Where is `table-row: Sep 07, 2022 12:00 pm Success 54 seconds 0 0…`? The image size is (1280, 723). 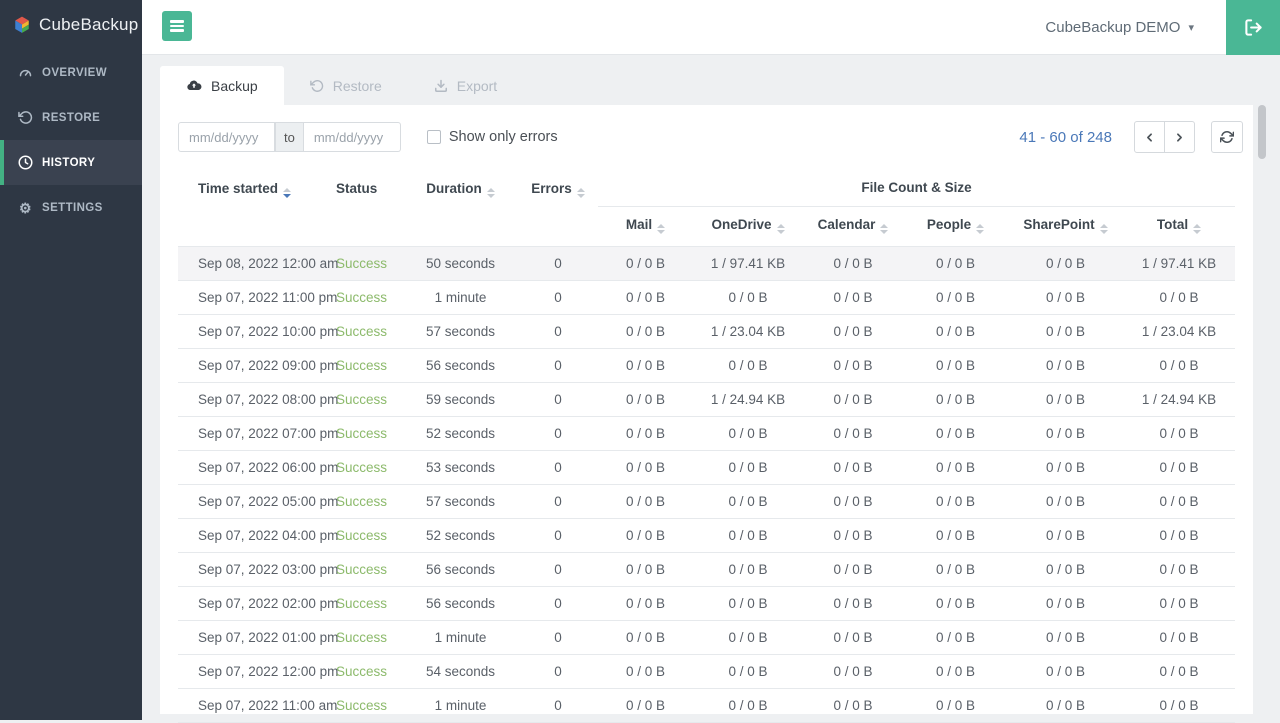 table-row: Sep 07, 2022 12:00 pm Success 54 seconds 0 0… is located at coordinates (707, 671).